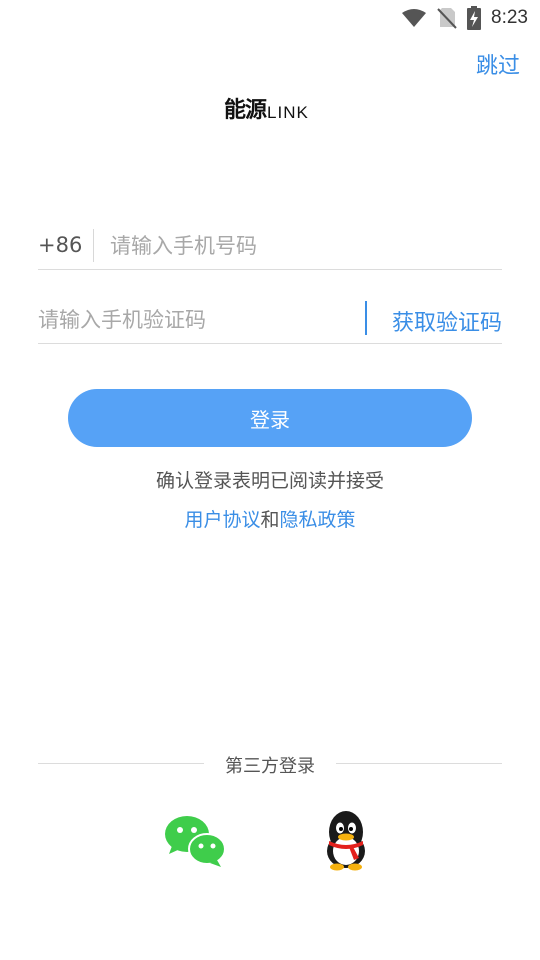 The height and width of the screenshot is (960, 540). Describe the element at coordinates (509, 17) in the screenshot. I see `status-time: 8:23` at that location.